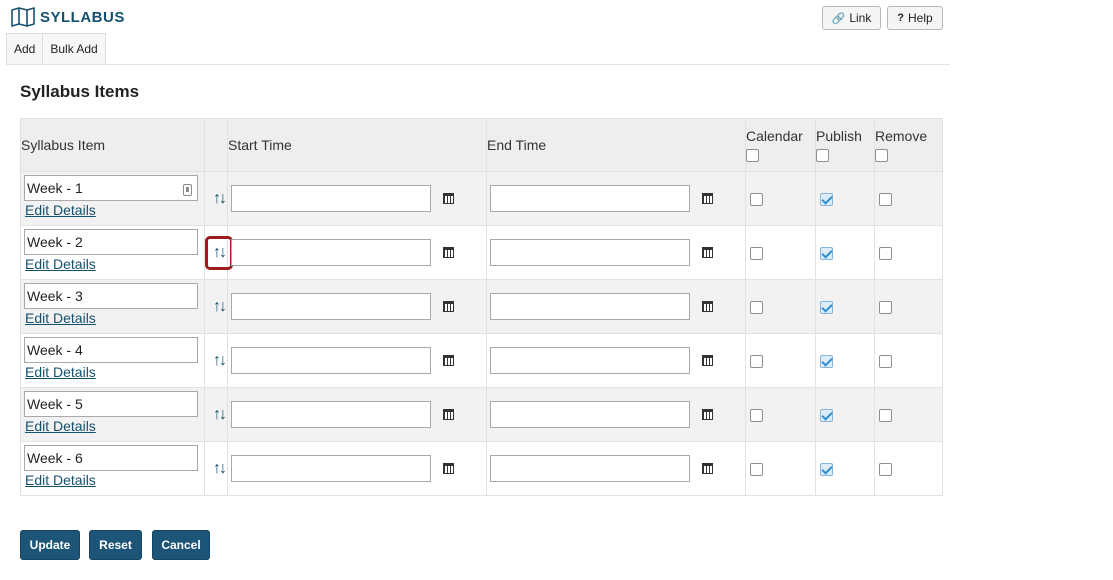 This screenshot has width=1113, height=580. What do you see at coordinates (187, 190) in the screenshot?
I see `autofill-icon` at bounding box center [187, 190].